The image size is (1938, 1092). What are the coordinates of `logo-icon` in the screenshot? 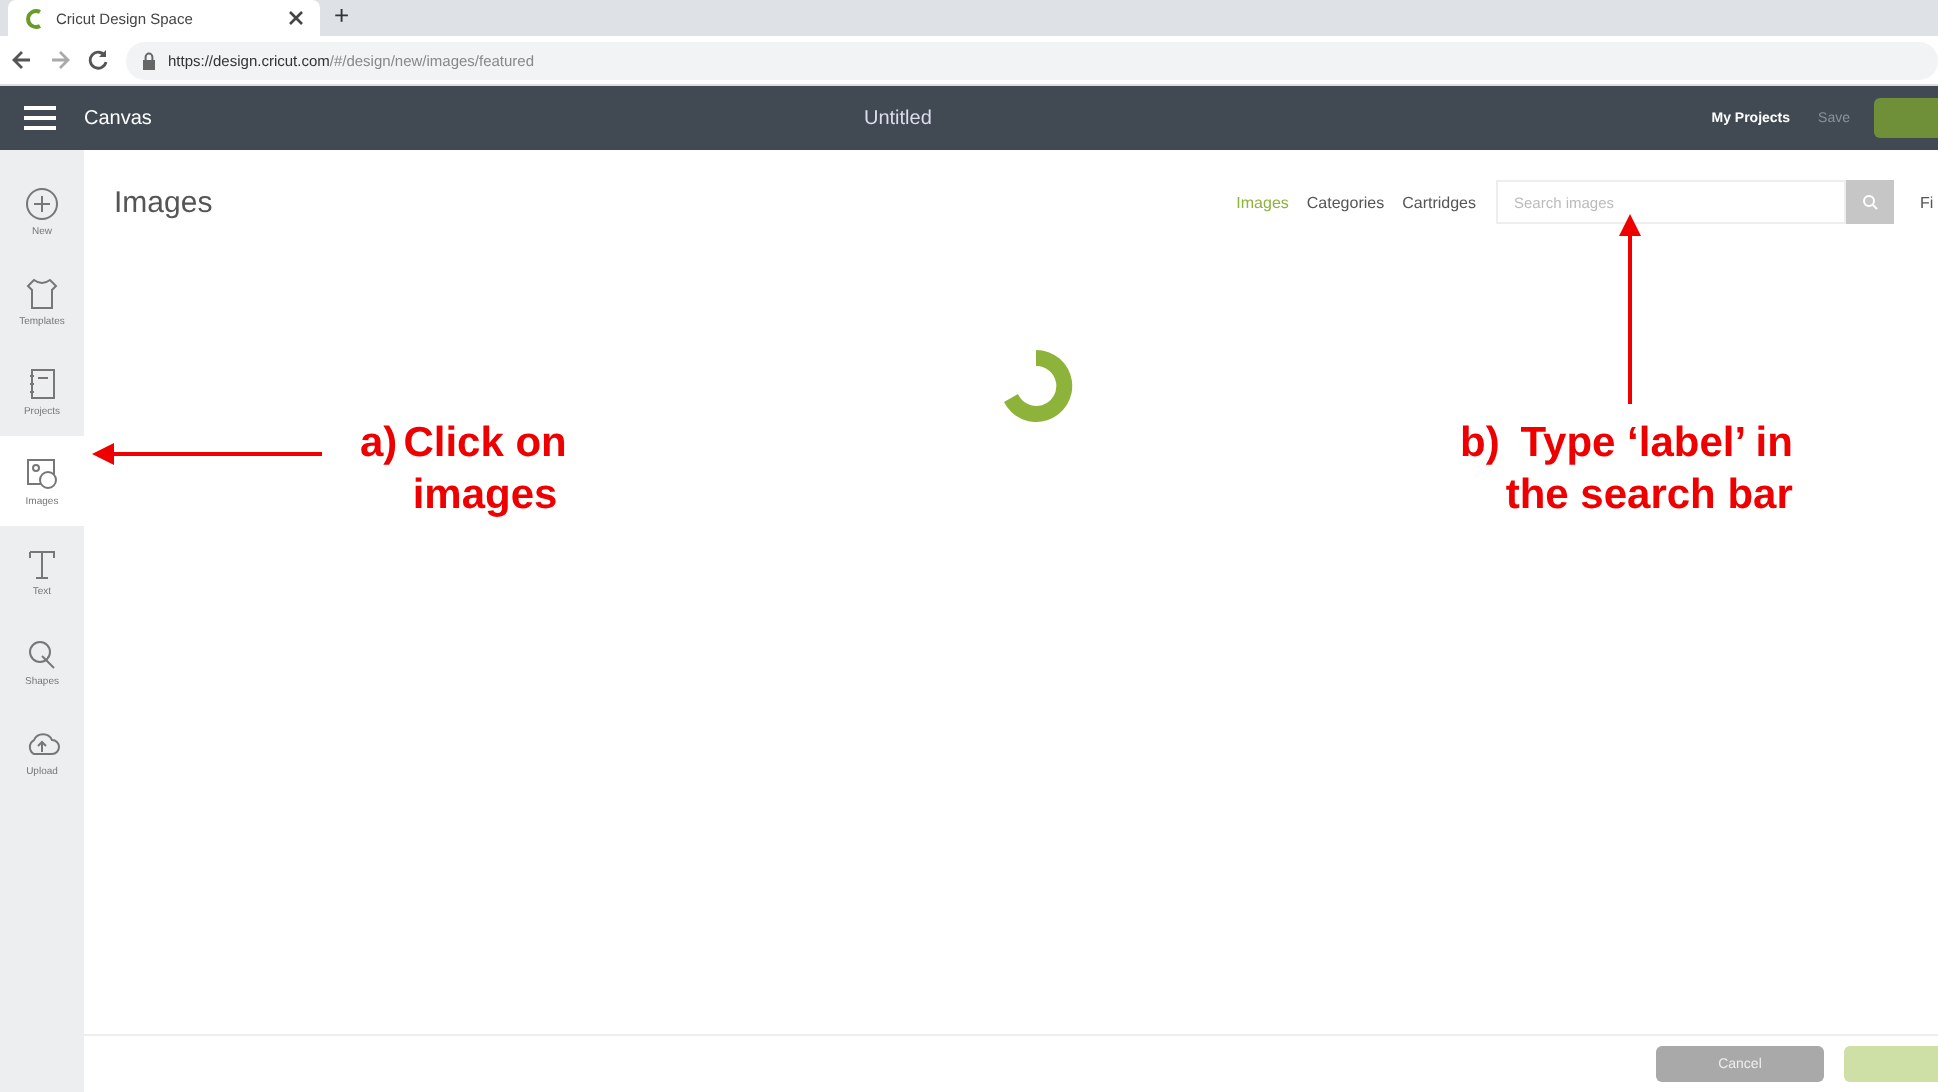 It's located at (34, 18).